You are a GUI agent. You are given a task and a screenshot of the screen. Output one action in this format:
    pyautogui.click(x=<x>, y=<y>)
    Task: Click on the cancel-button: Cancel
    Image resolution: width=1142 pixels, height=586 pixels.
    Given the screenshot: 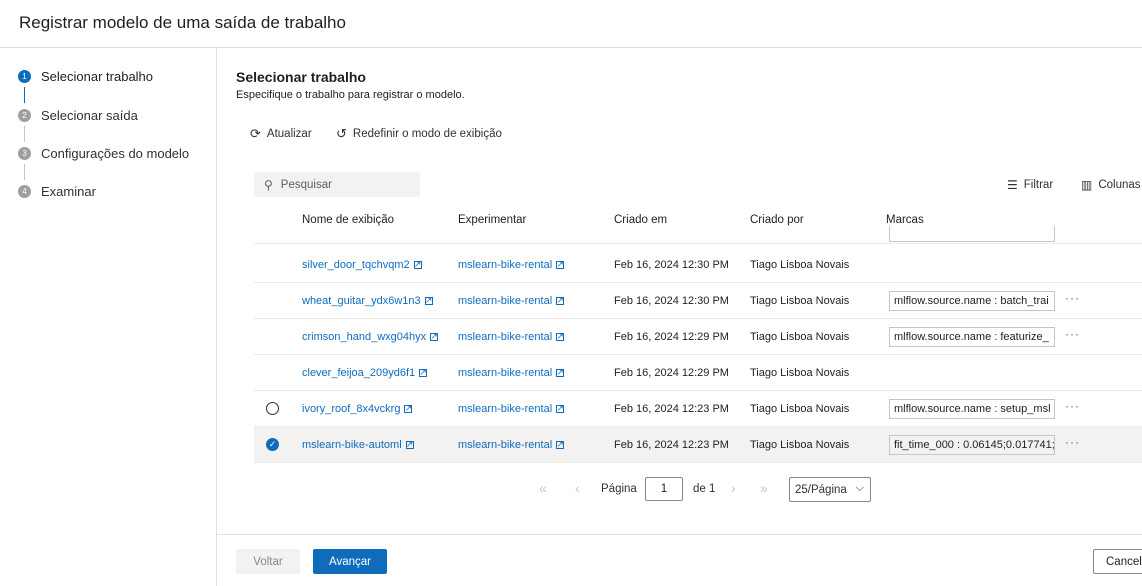 What is the action you would take?
    pyautogui.click(x=1117, y=561)
    